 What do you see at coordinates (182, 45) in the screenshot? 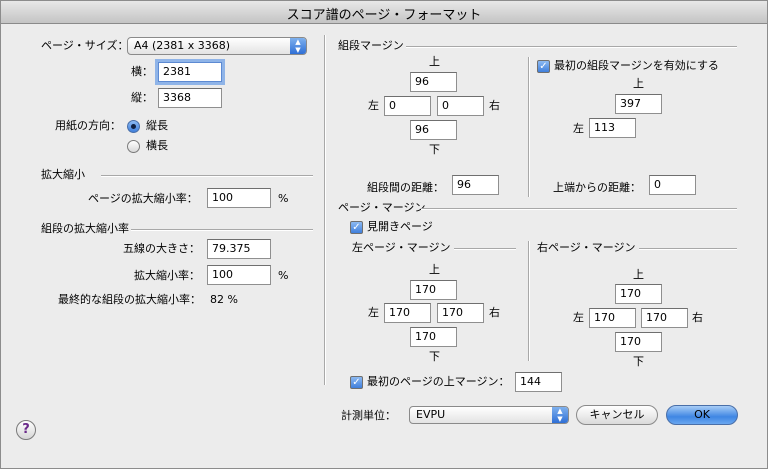
I see `page-size-value: A4 (2381 x 3368)` at bounding box center [182, 45].